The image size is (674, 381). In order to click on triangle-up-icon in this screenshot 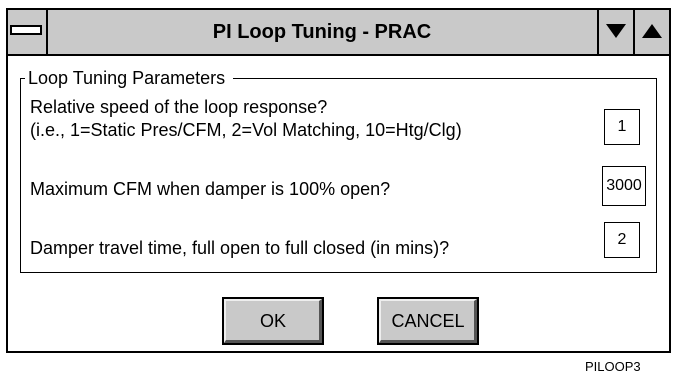, I will do `click(652, 31)`.